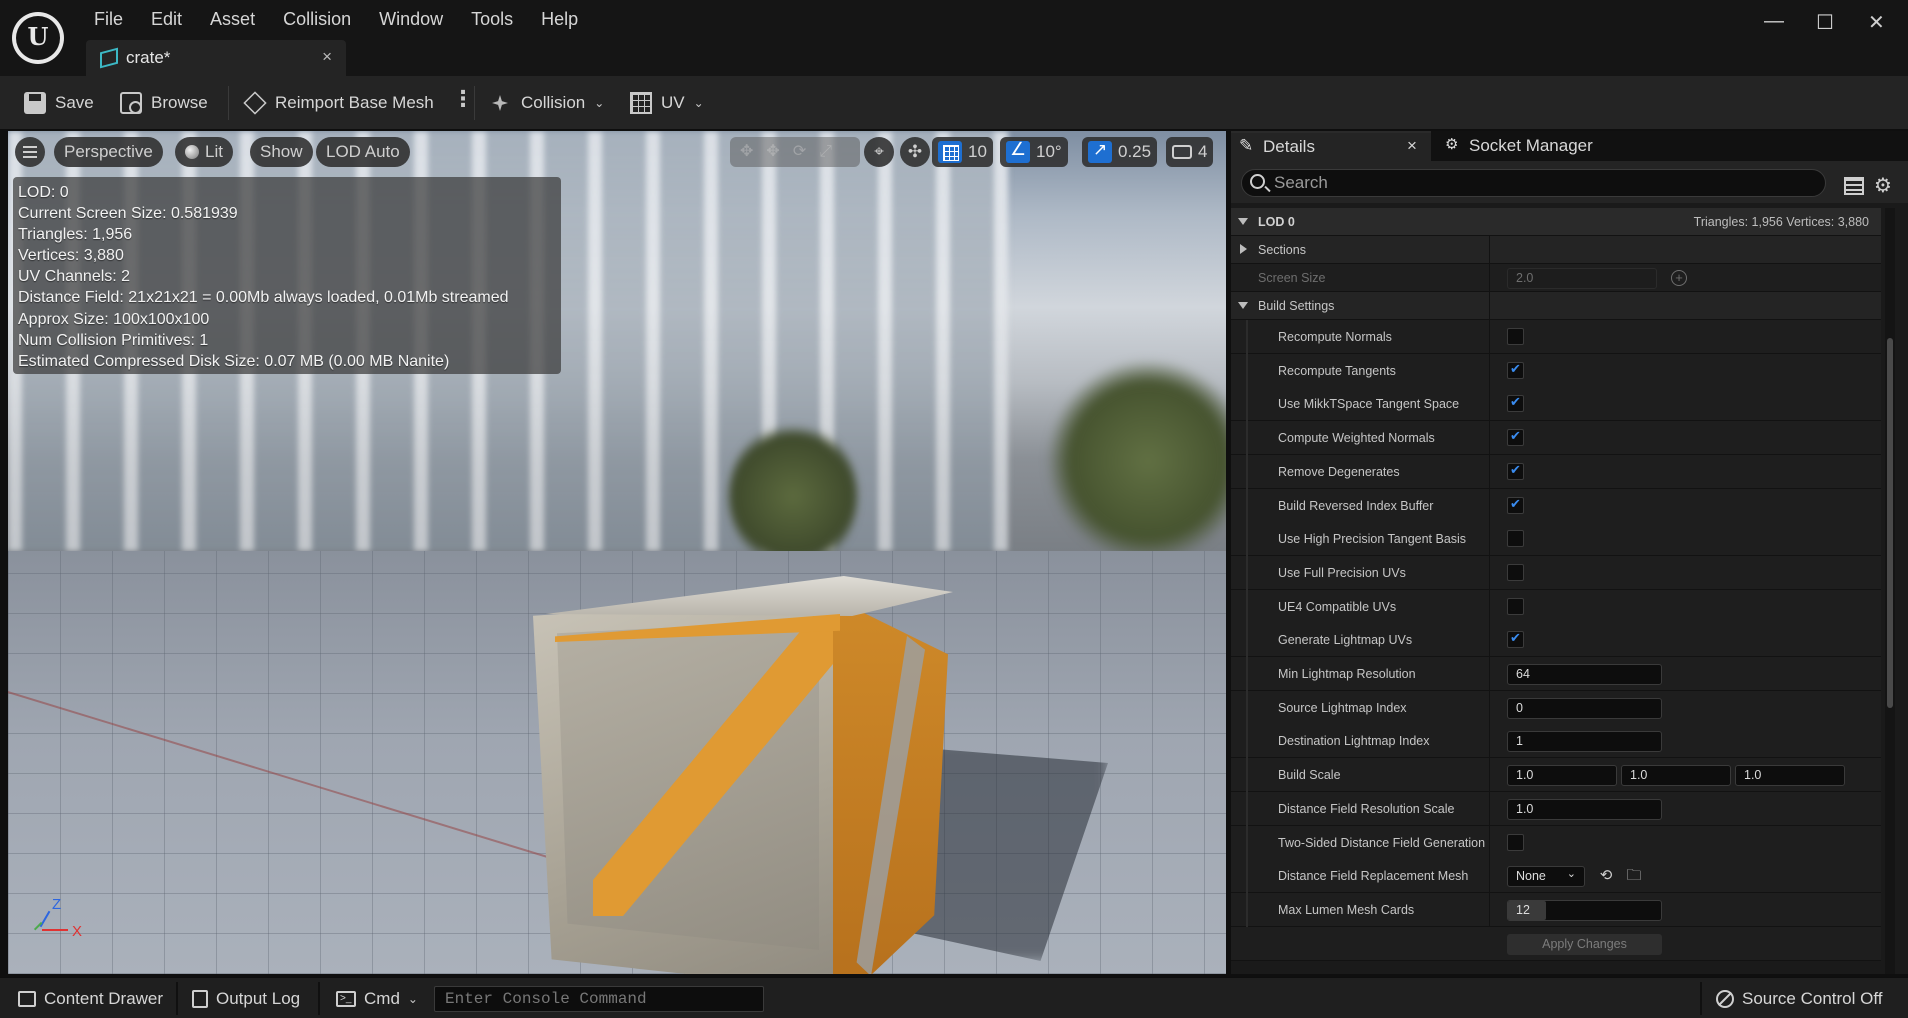 This screenshot has height=1018, width=1908. I want to click on background-tree, so click(793, 496).